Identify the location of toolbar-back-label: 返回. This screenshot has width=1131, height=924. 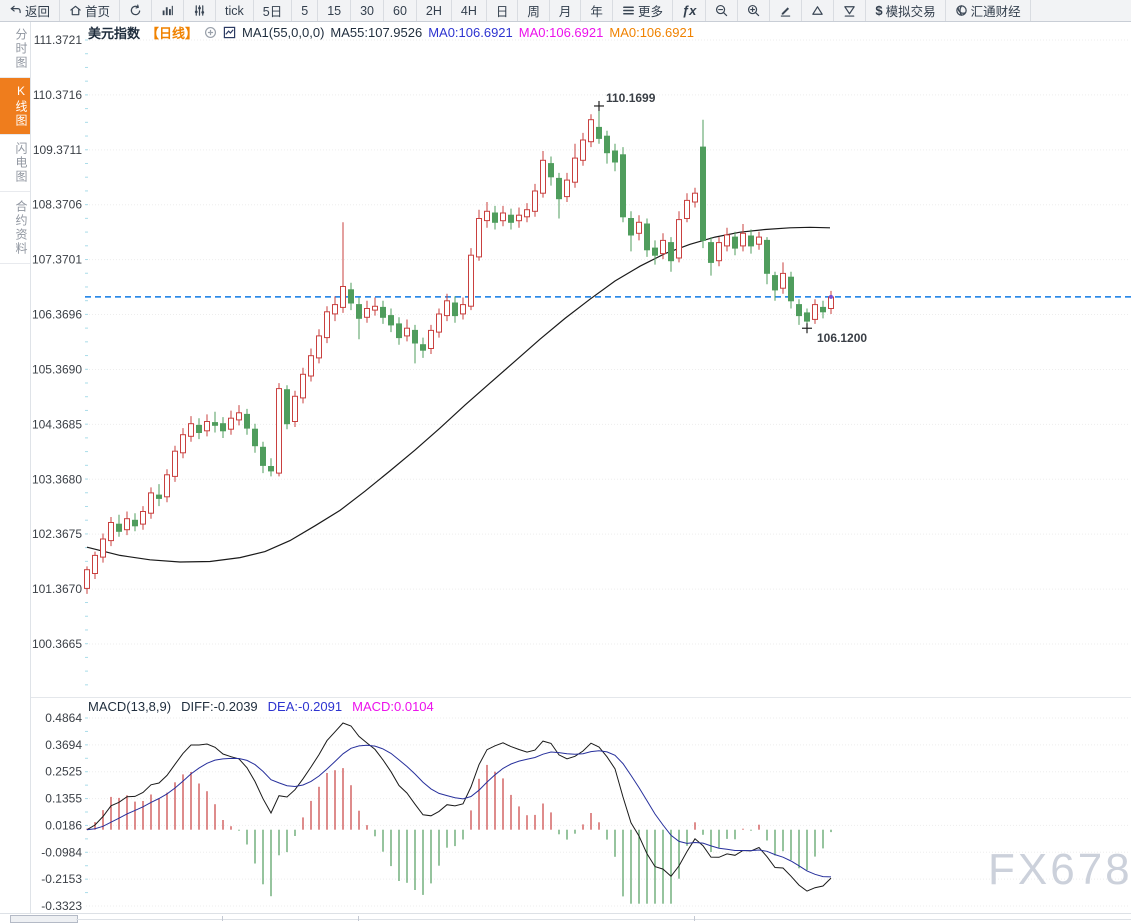
(38, 12).